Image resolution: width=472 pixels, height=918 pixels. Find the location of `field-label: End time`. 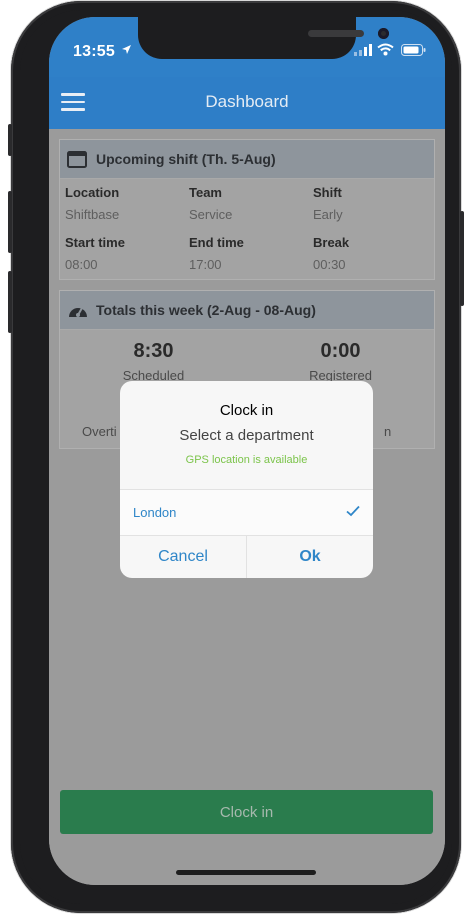

field-label: End time is located at coordinates (216, 242).